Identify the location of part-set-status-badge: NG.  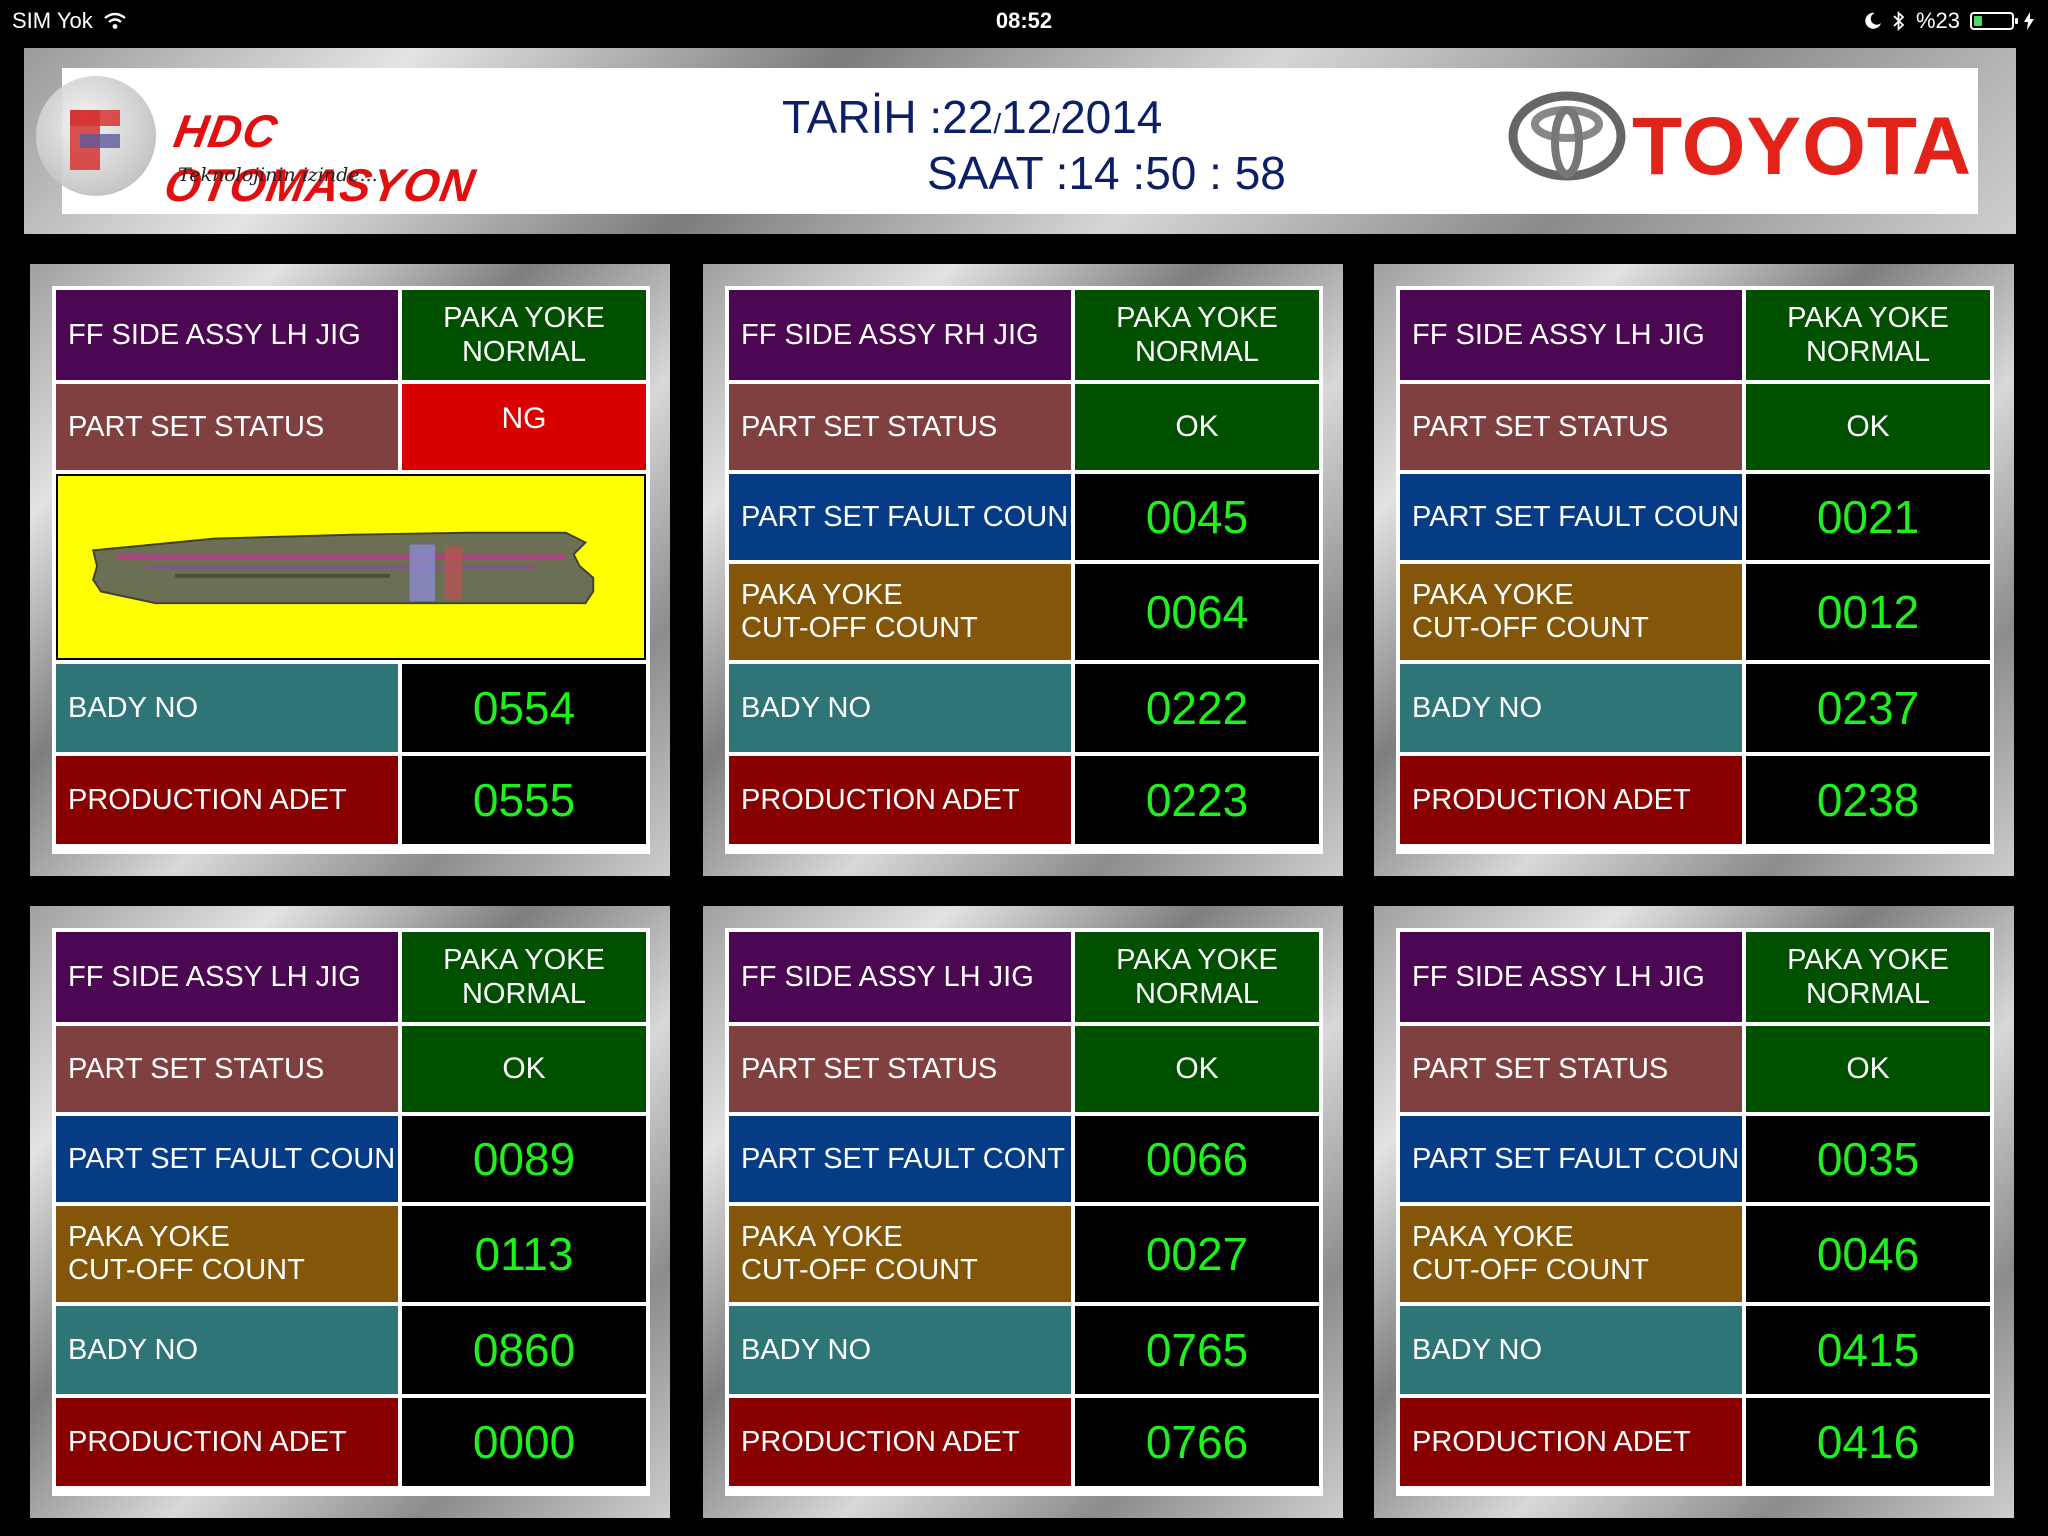
(524, 427).